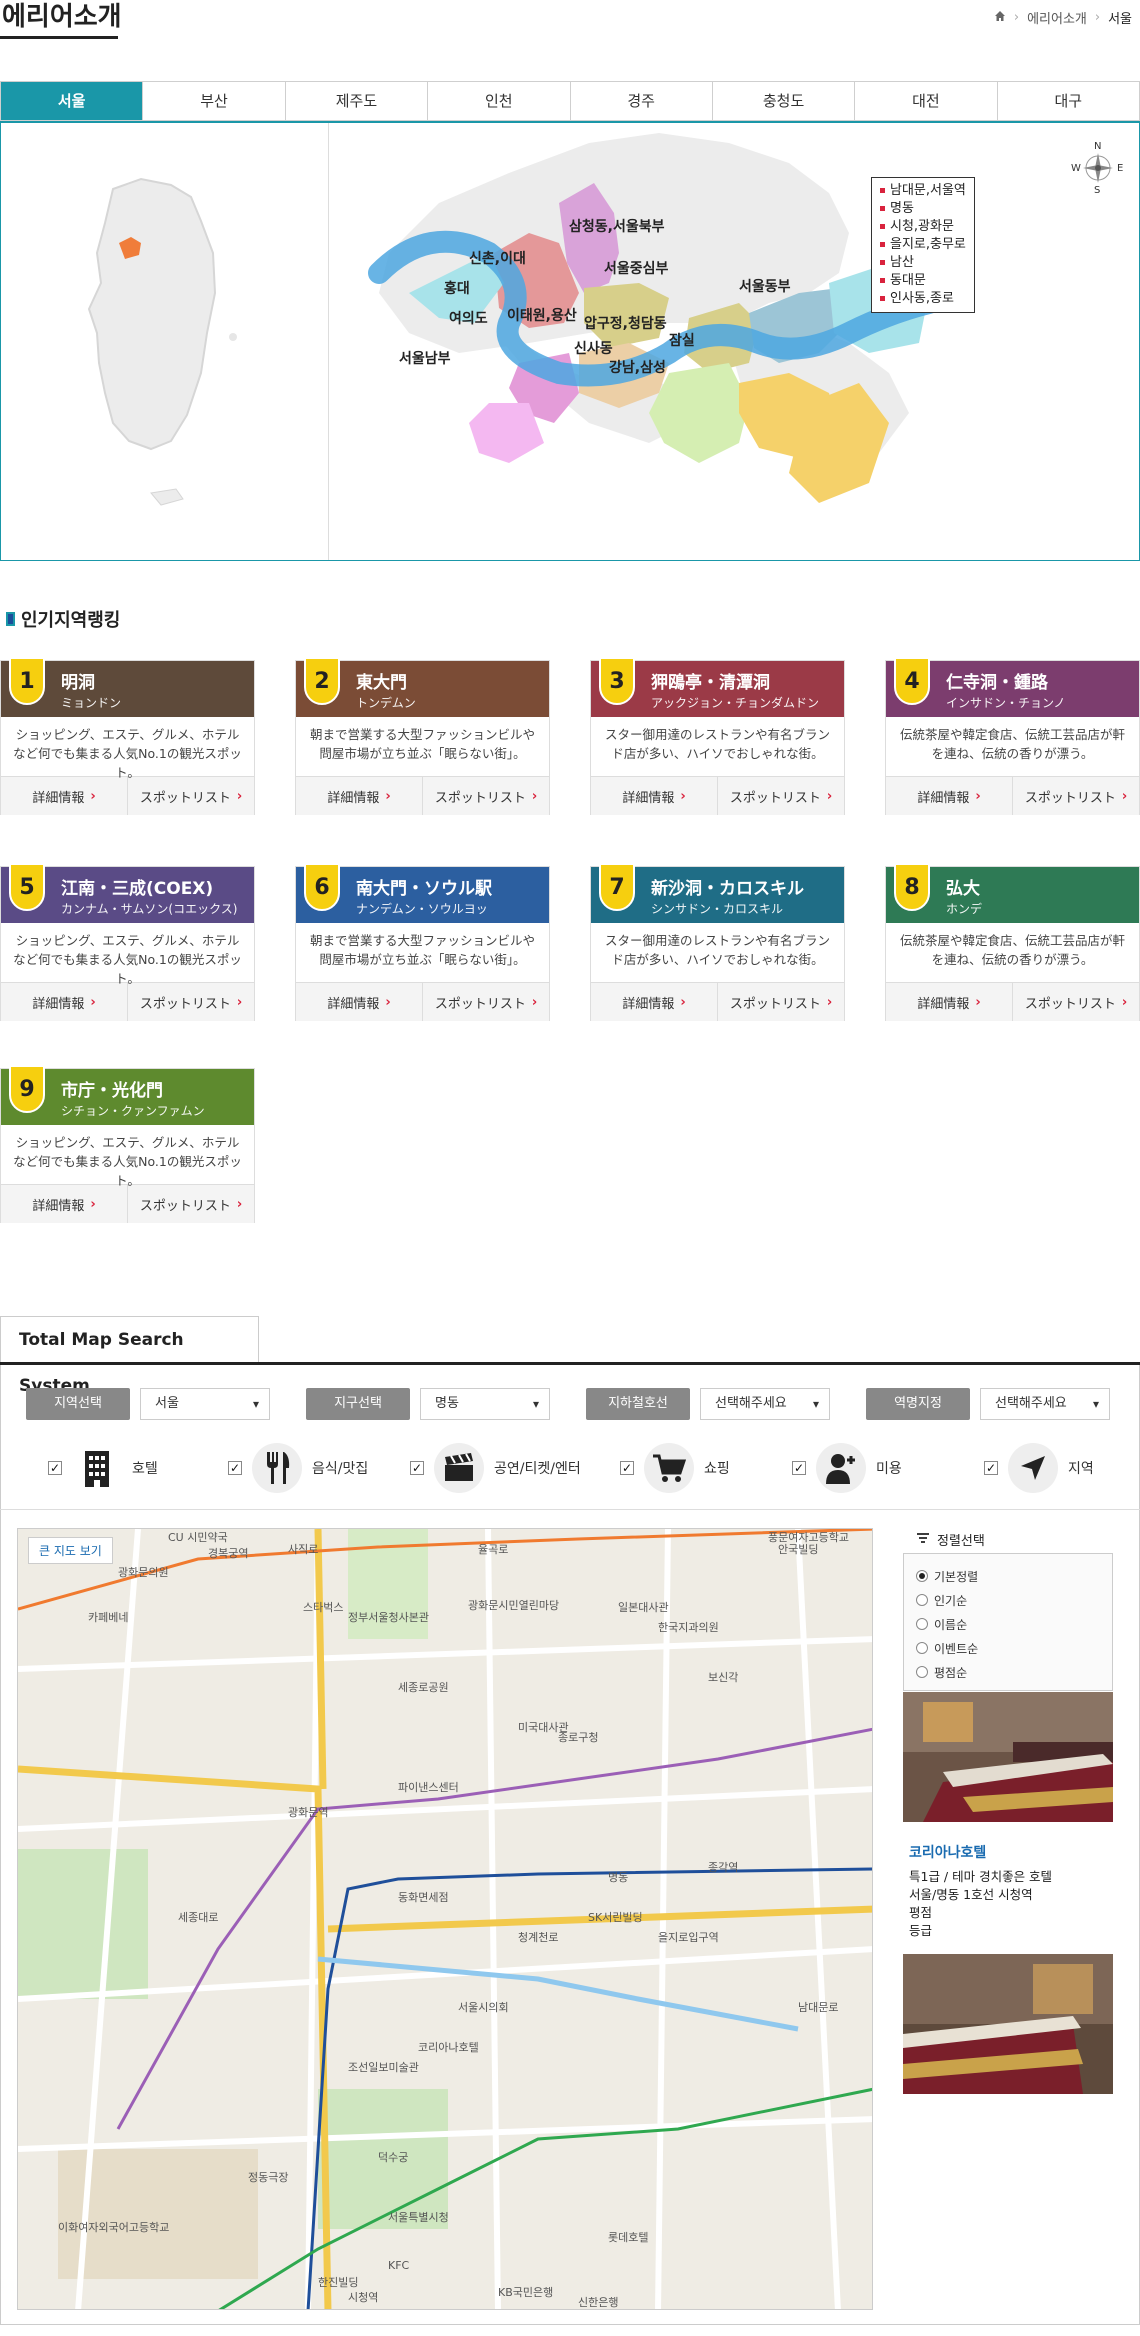 This screenshot has height=2336, width=1140. What do you see at coordinates (1057, 17) in the screenshot?
I see `breadcrumb-item: 에리어소개` at bounding box center [1057, 17].